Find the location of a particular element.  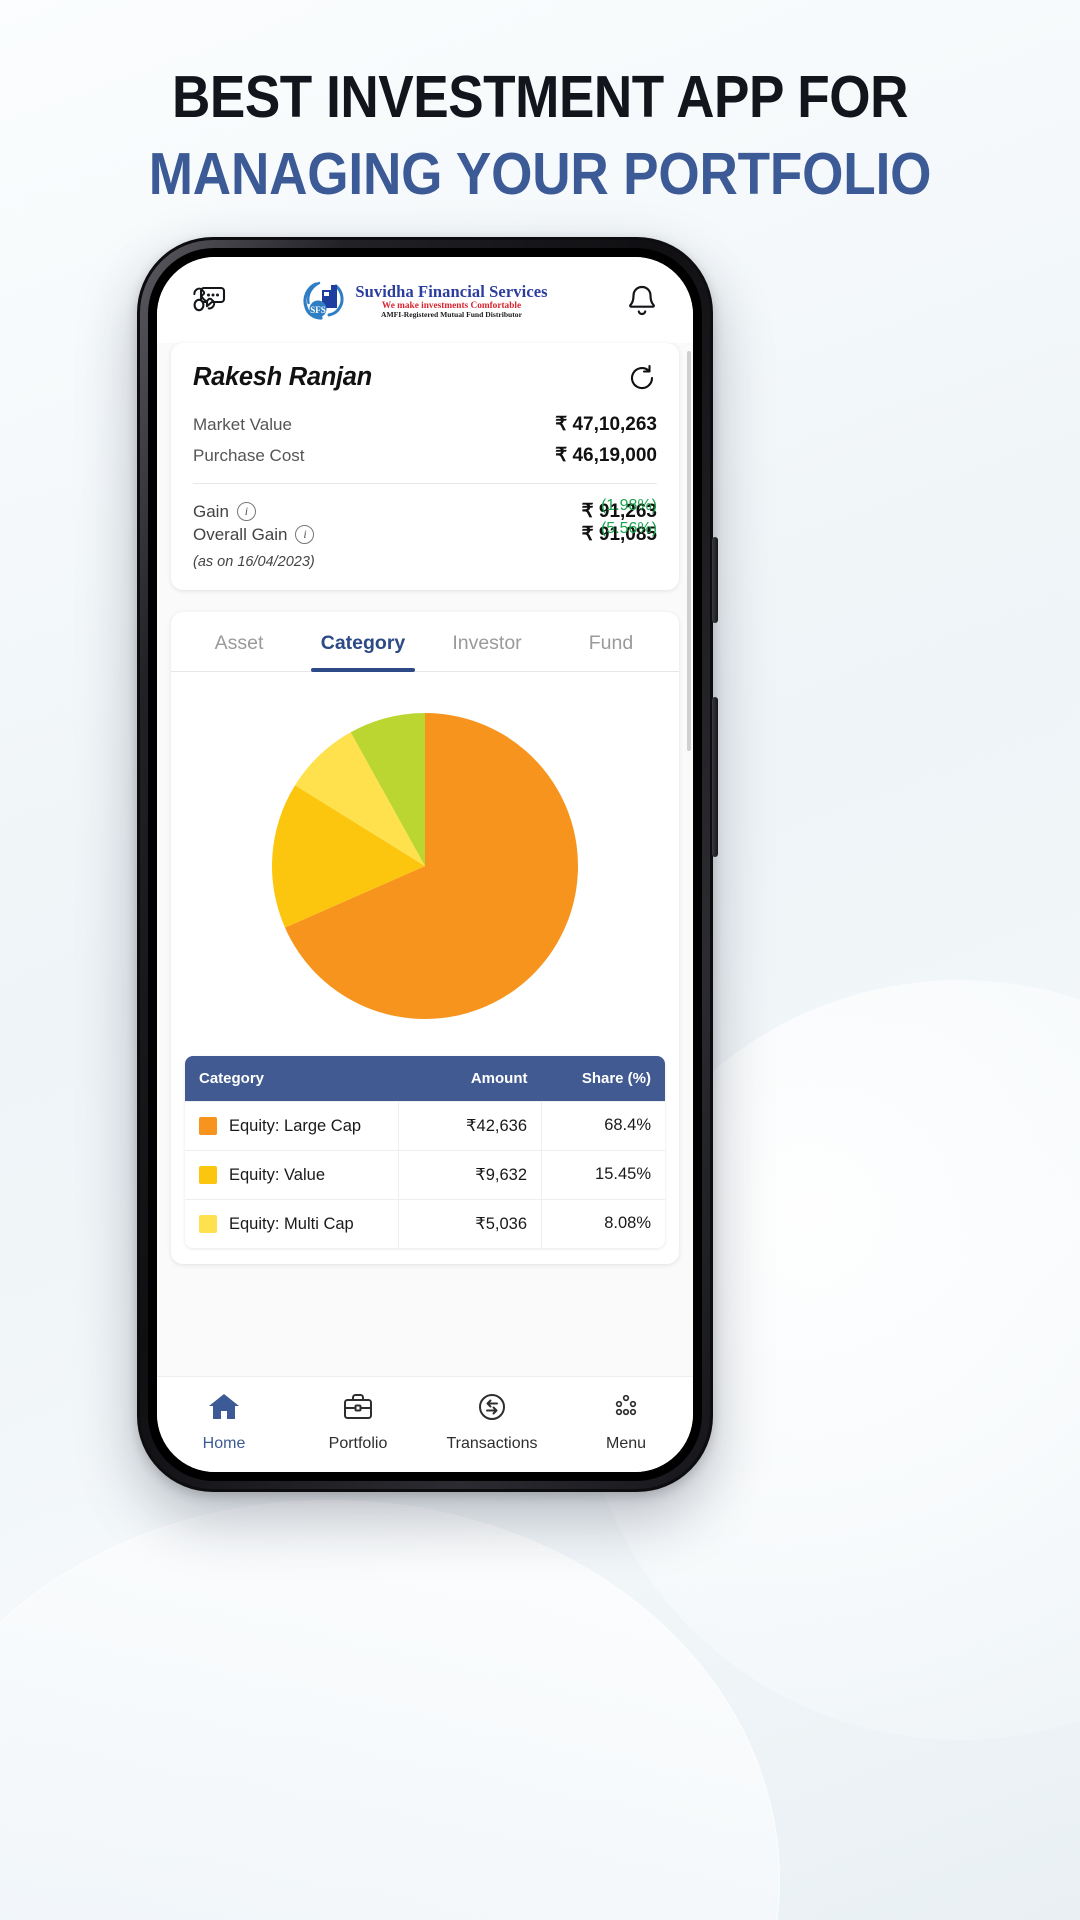

table-header-share: Share (%) is located at coordinates (616, 1078).